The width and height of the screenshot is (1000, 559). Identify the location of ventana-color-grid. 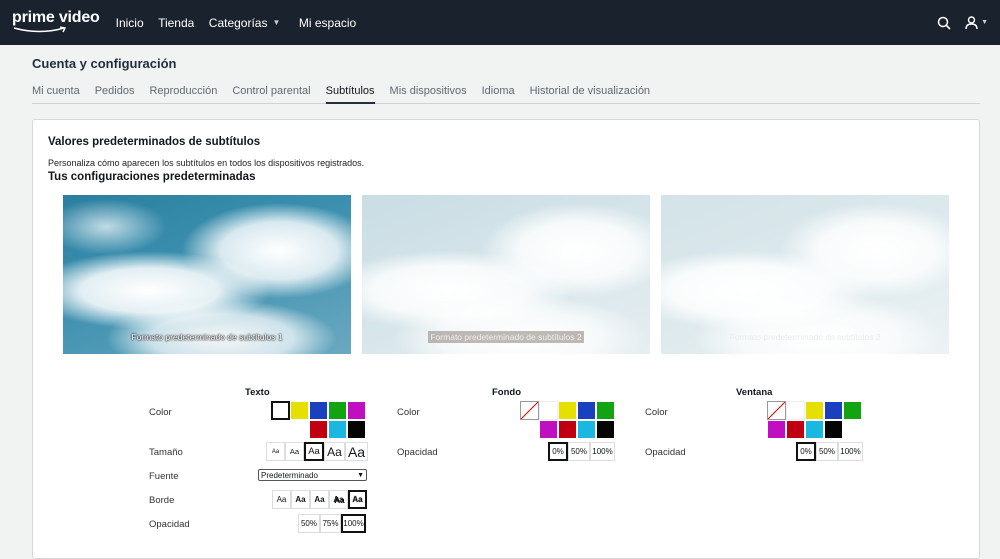
(814, 420).